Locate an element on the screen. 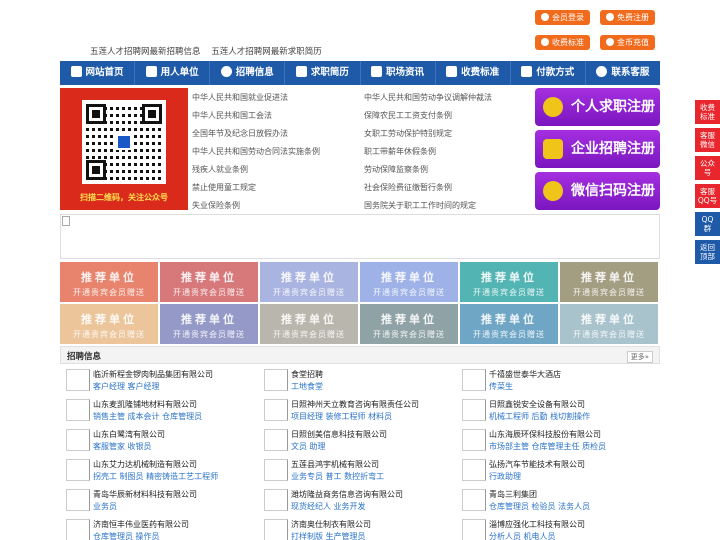  nav-payment: 付款方式 is located at coordinates (548, 73).